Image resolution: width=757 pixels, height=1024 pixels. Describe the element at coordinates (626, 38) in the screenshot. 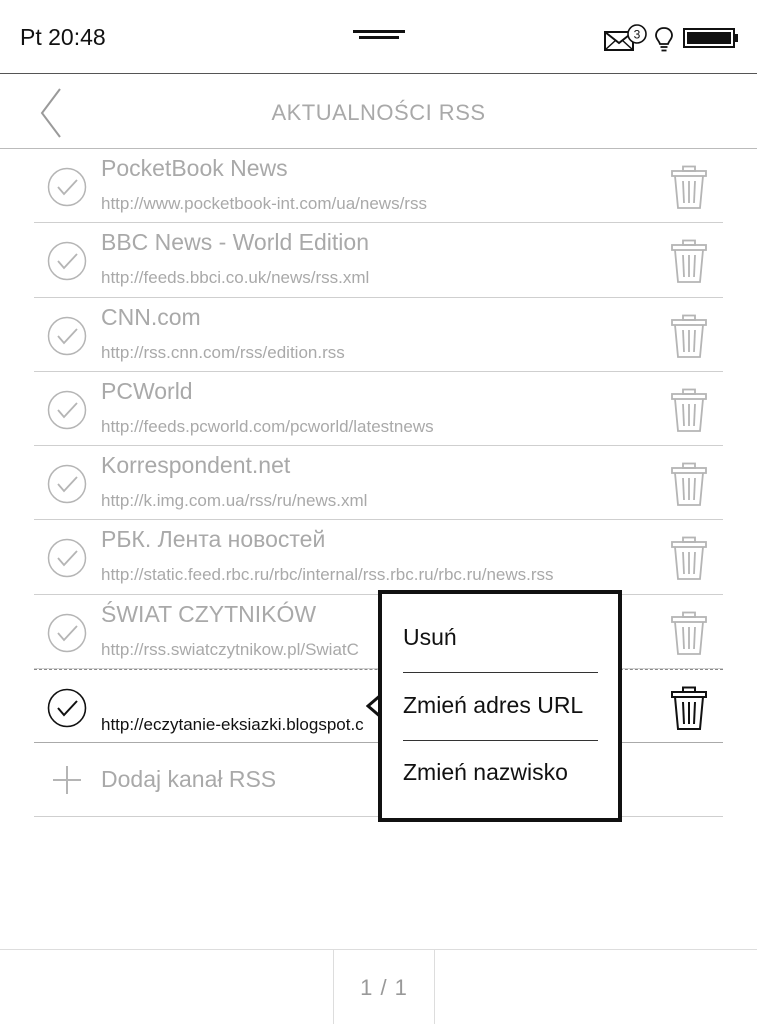

I see `mail-icon: 3` at that location.